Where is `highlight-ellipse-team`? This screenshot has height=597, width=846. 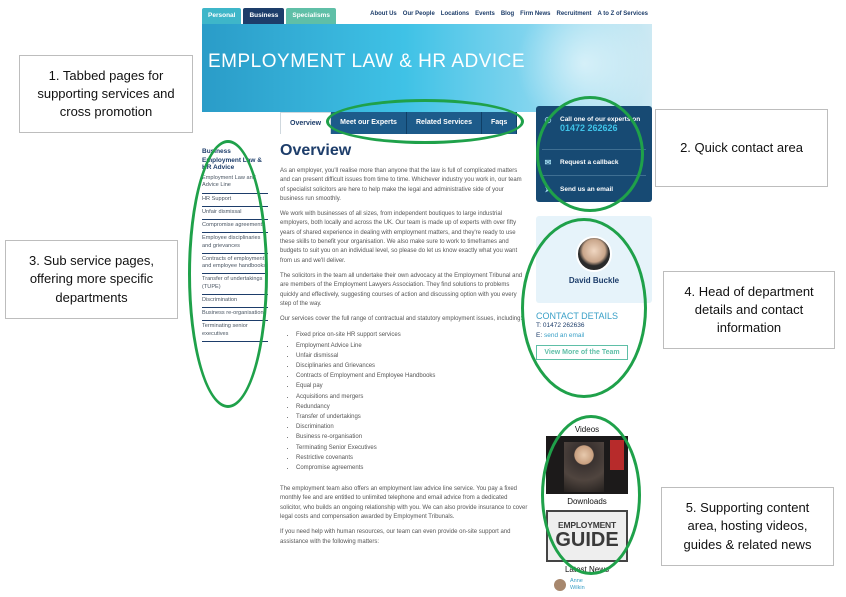
highlight-ellipse-team is located at coordinates (584, 308).